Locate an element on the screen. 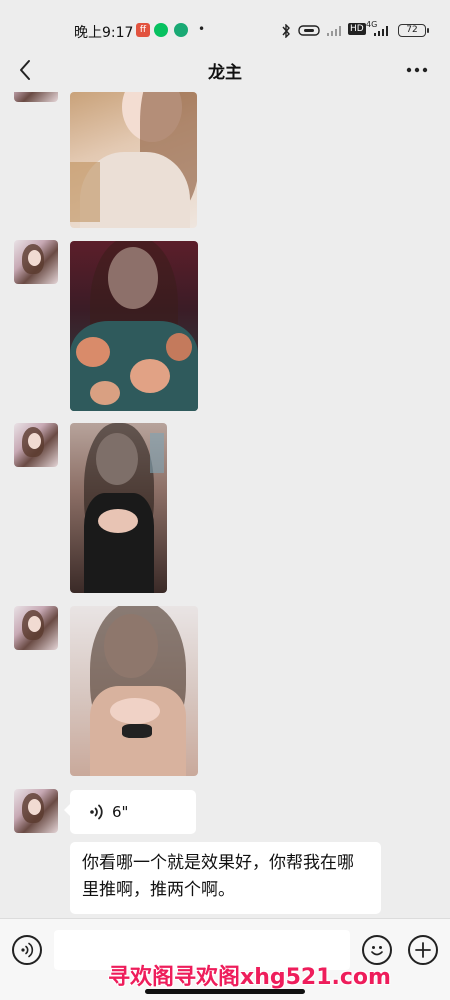 Image resolution: width=450 pixels, height=1000 pixels. home-indicator is located at coordinates (225, 991).